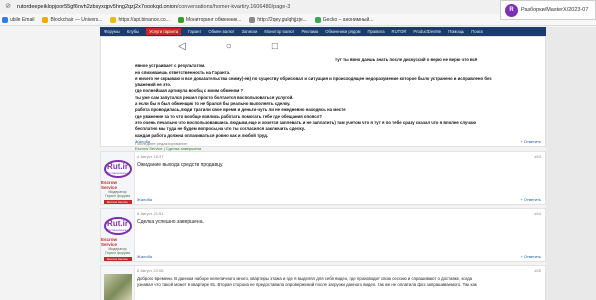 The height and width of the screenshot is (300, 596). Describe the element at coordinates (180, 165) in the screenshot. I see `post-body: Ожидание выхода средств продавцу.` at that location.